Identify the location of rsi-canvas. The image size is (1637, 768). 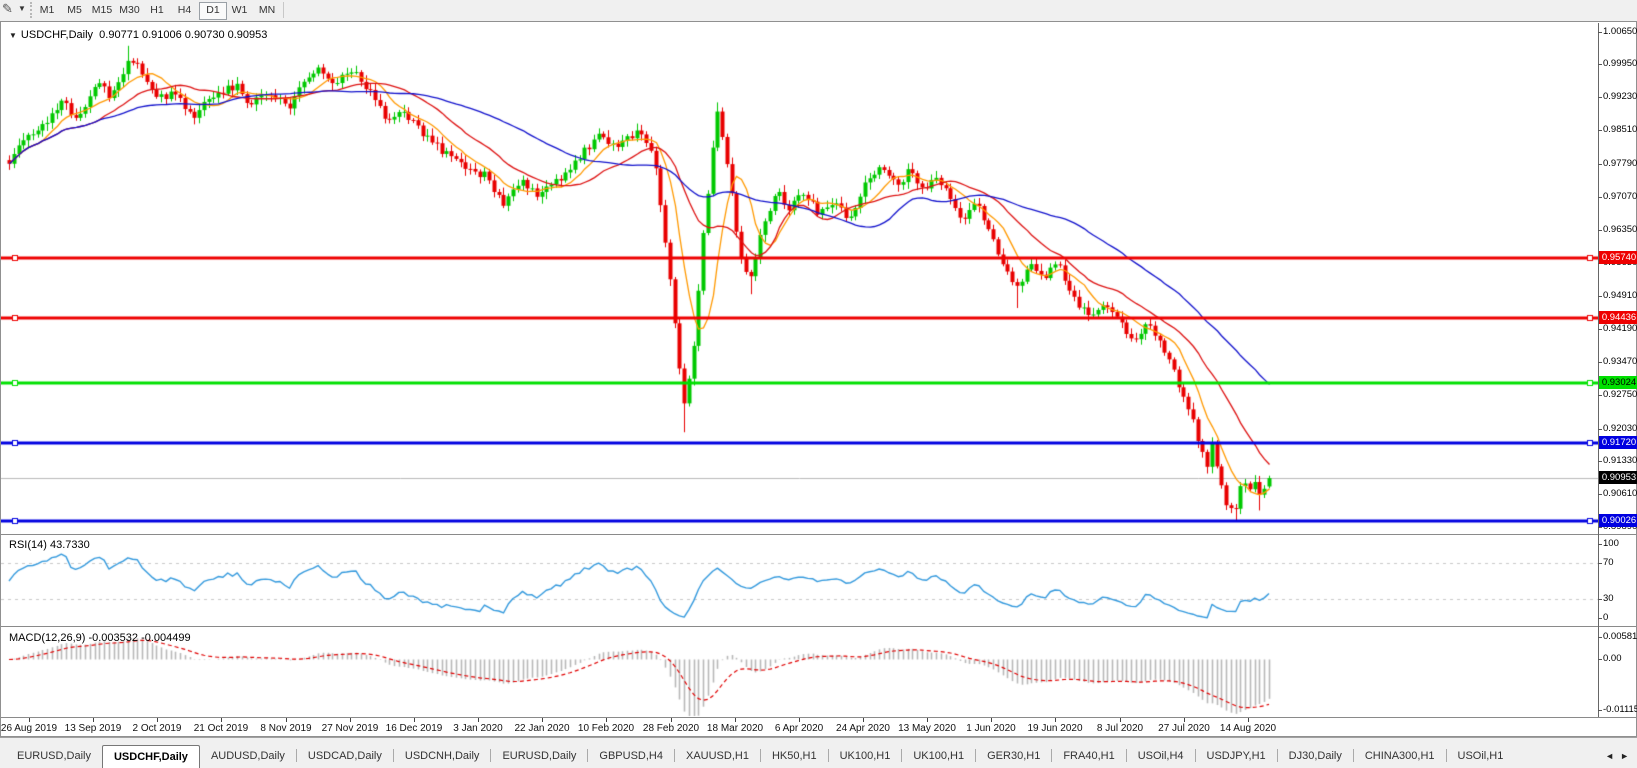
(799, 581).